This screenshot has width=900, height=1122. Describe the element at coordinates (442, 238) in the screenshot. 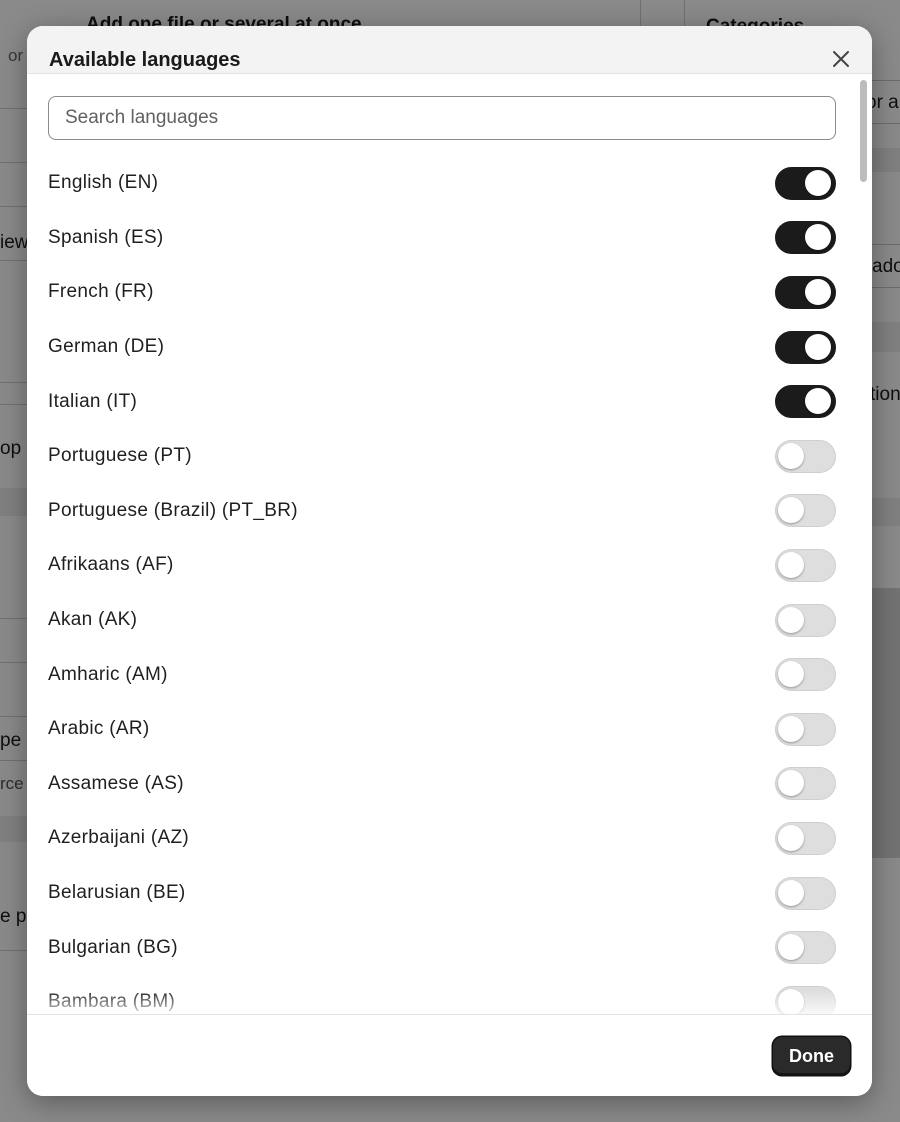

I see `language-row: Spanish (ES)` at that location.